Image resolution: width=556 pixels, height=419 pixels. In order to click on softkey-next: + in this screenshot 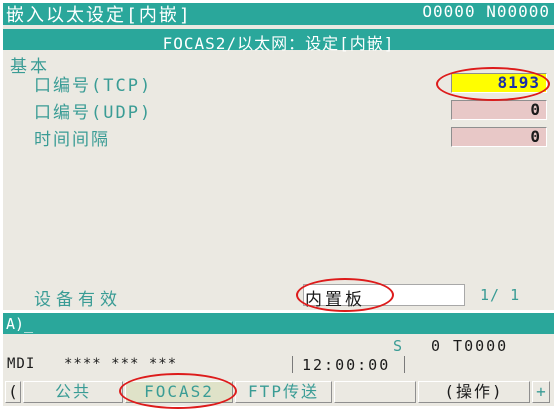, I will do `click(541, 392)`.